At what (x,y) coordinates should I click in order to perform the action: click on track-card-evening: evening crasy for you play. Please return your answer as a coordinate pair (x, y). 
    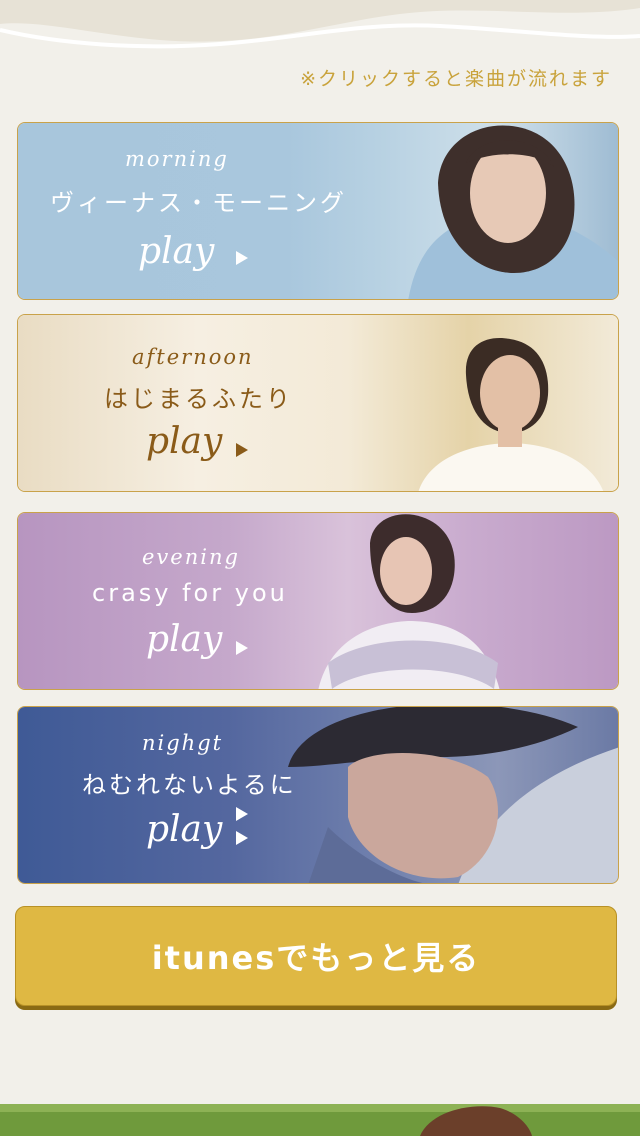
    Looking at the image, I should click on (318, 601).